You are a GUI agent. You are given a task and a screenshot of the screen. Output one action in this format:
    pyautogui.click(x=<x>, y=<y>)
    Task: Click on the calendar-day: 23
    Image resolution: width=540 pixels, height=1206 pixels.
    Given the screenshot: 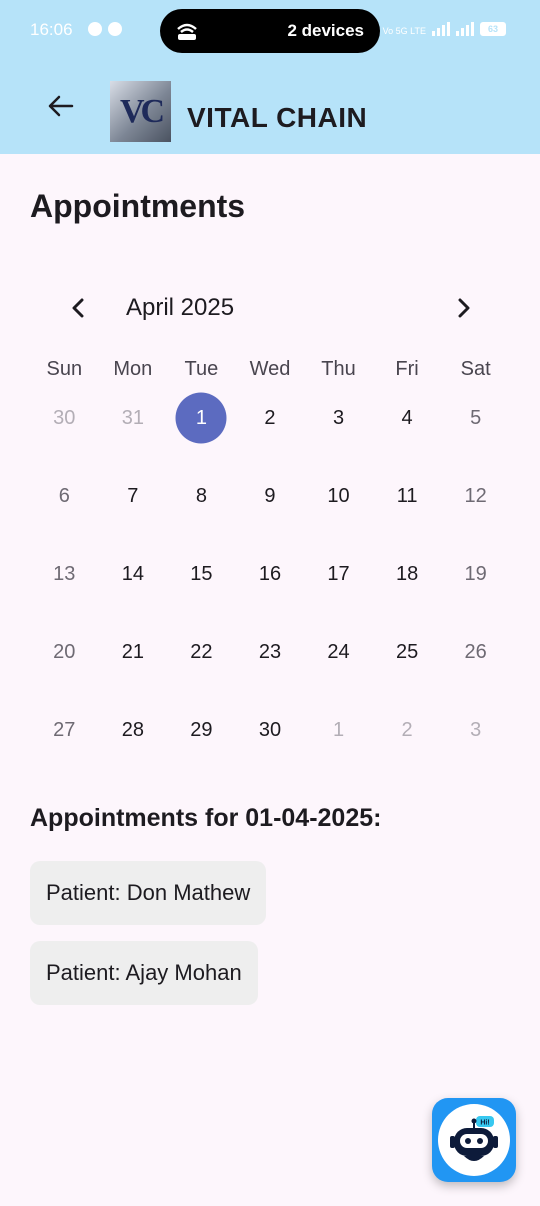 What is the action you would take?
    pyautogui.click(x=270, y=652)
    